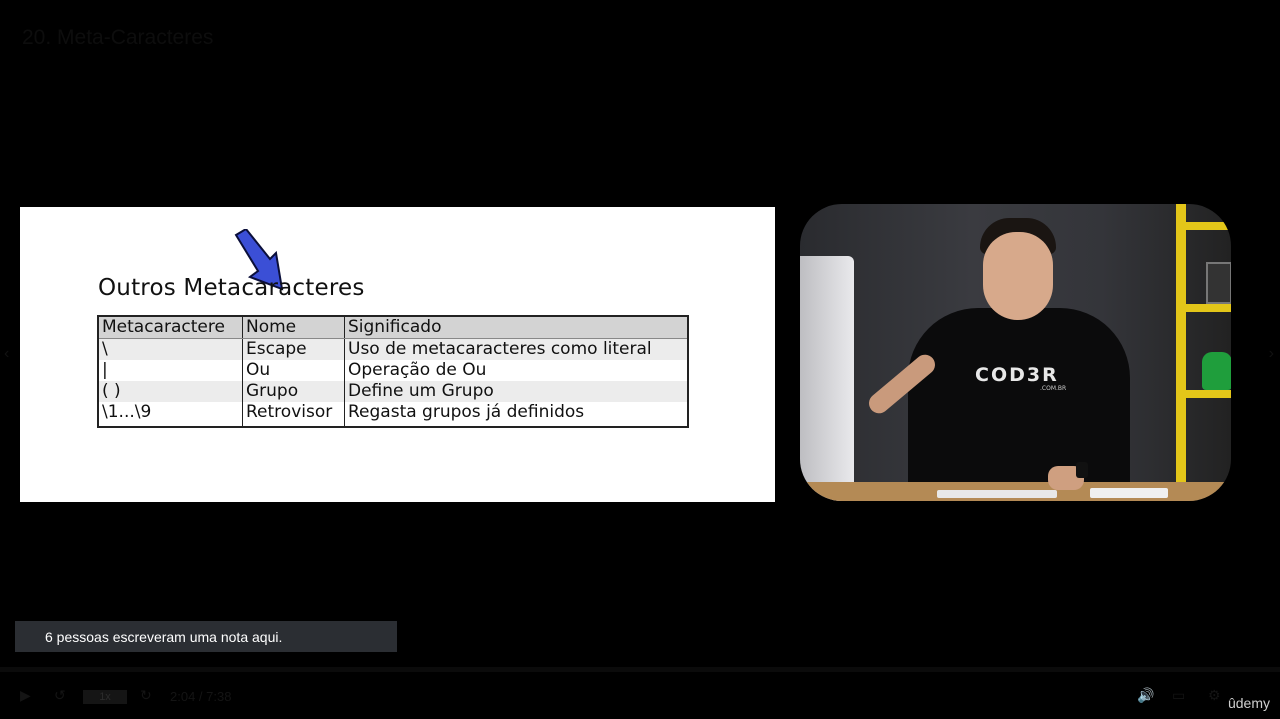  What do you see at coordinates (293, 370) in the screenshot?
I see `table-cell: Ou` at bounding box center [293, 370].